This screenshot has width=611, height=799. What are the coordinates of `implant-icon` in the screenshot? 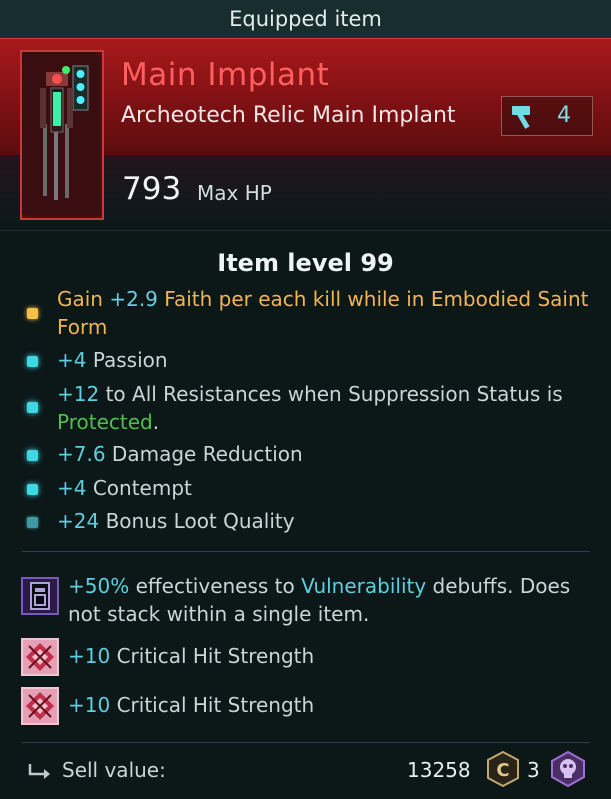 It's located at (60, 133).